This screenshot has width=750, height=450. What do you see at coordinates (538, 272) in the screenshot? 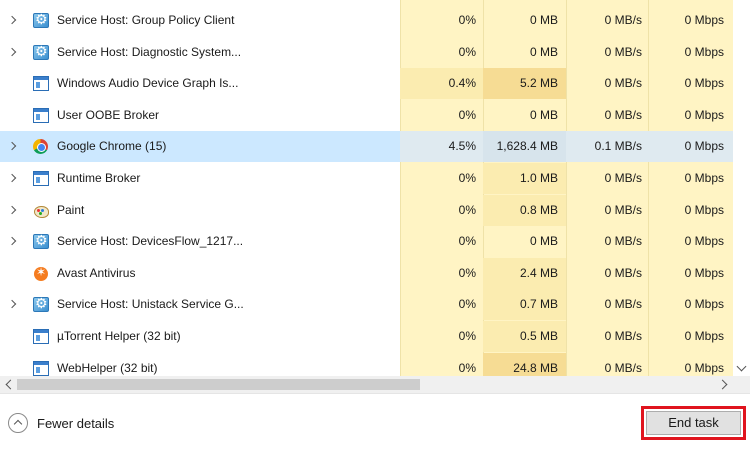
I see `memory-value: 2.4 MB` at bounding box center [538, 272].